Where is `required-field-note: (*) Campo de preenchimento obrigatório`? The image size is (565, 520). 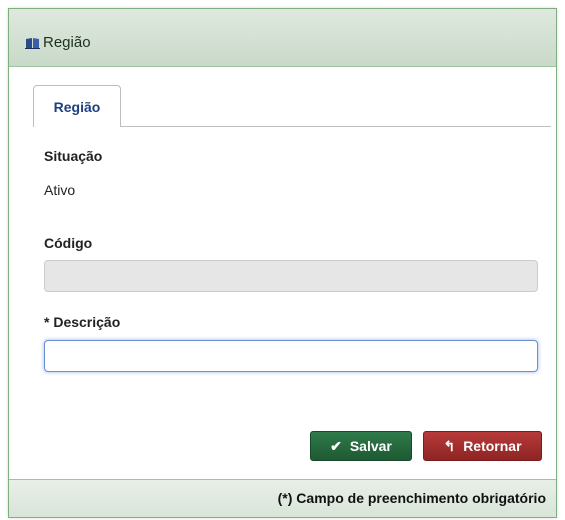
required-field-note: (*) Campo de preenchimento obrigatório is located at coordinates (411, 498).